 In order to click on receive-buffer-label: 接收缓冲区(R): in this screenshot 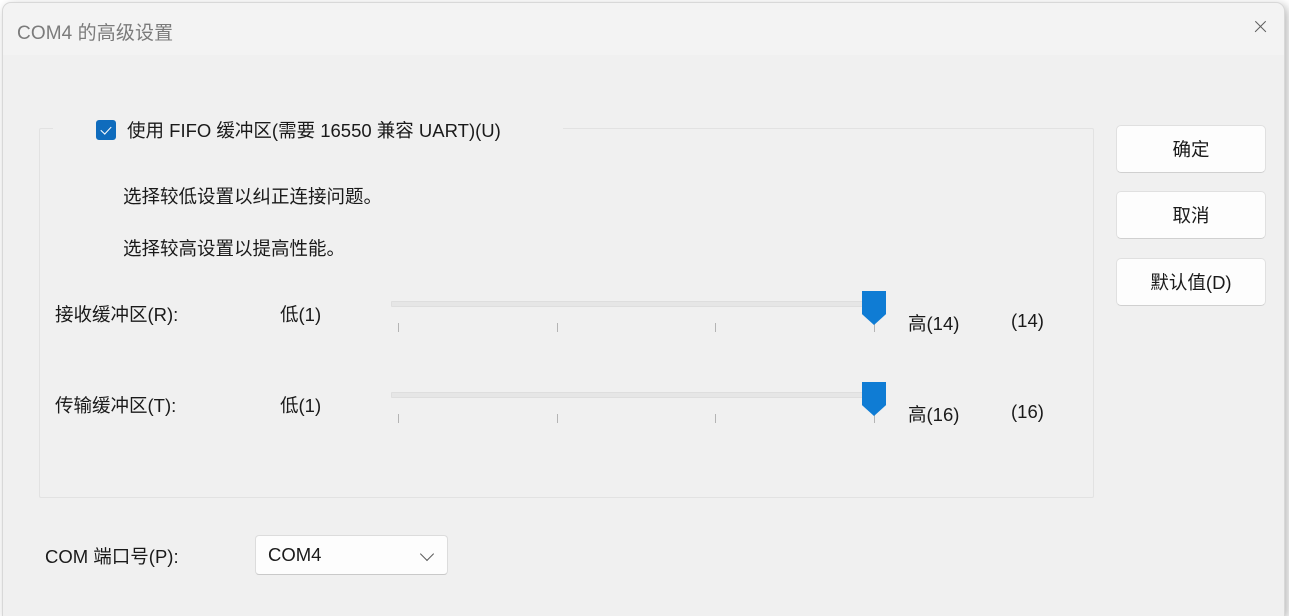, I will do `click(117, 314)`.